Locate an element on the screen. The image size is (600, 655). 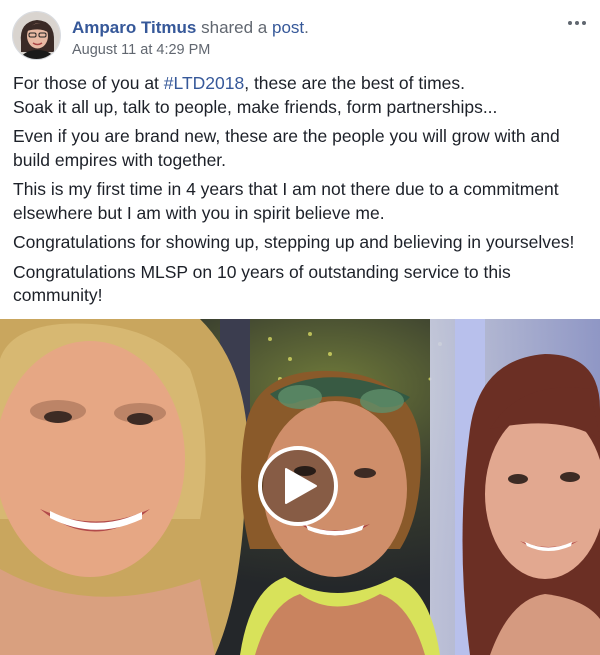
more-options-icon is located at coordinates (570, 23).